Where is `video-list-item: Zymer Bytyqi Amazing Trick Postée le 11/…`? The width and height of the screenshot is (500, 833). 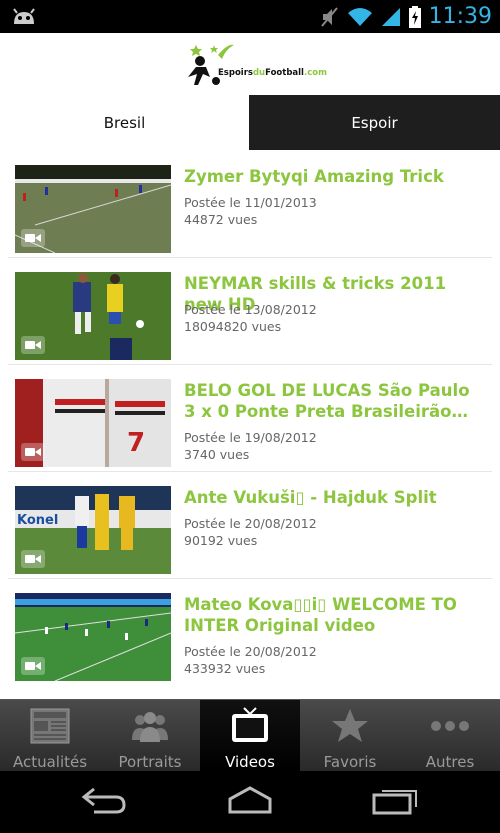
video-list-item: Zymer Bytyqi Amazing Trick Postée le 11/… is located at coordinates (250, 204).